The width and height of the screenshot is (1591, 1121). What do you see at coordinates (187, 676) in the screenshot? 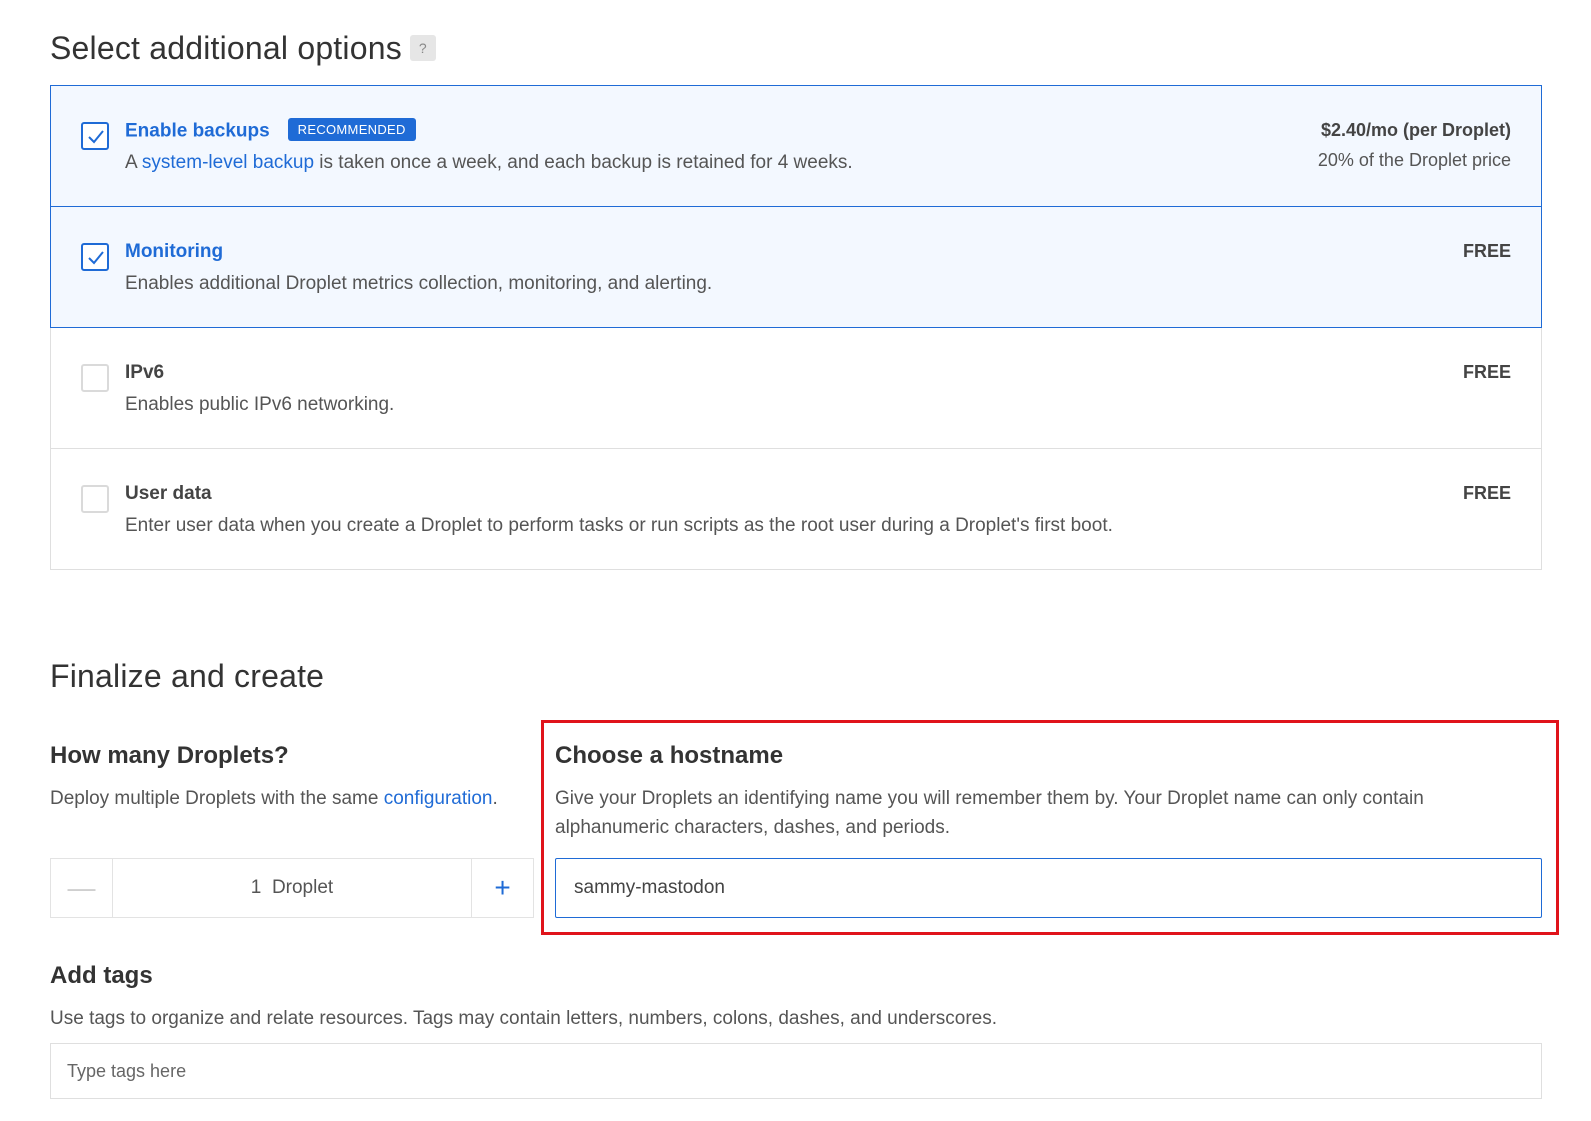
I see `section-title-finalize: Finalize and create` at bounding box center [187, 676].